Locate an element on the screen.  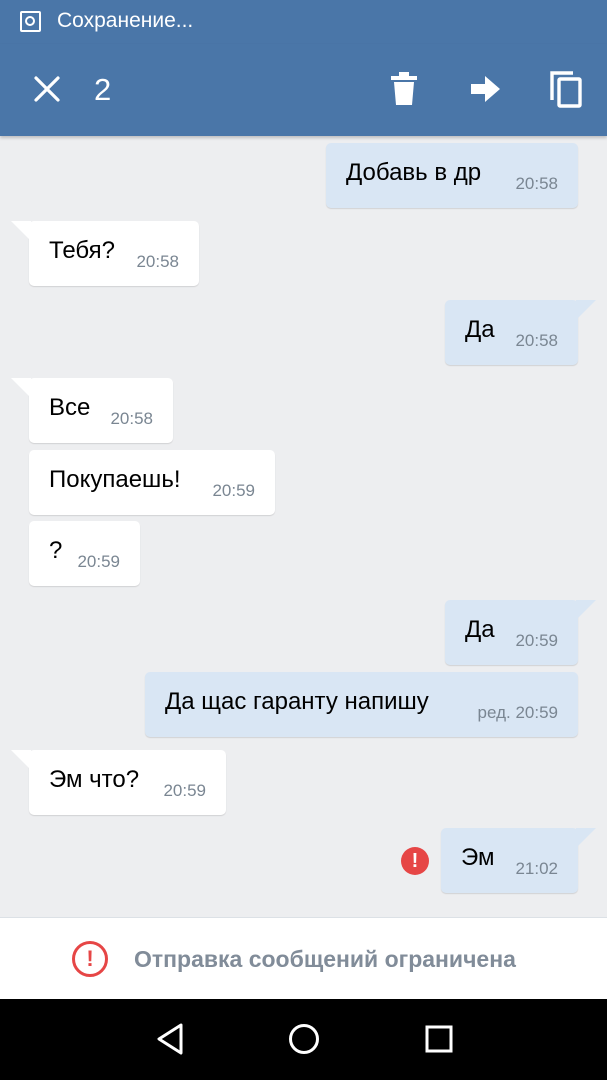
alert-circle-icon: ! is located at coordinates (90, 959).